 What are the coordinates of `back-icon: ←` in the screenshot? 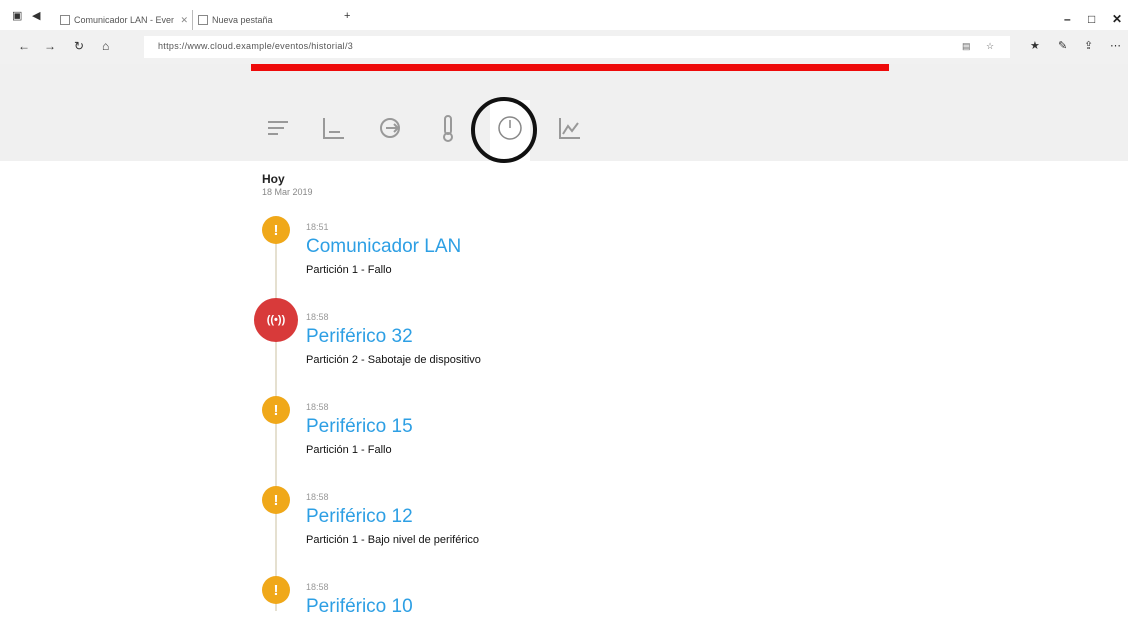 It's located at (24, 46).